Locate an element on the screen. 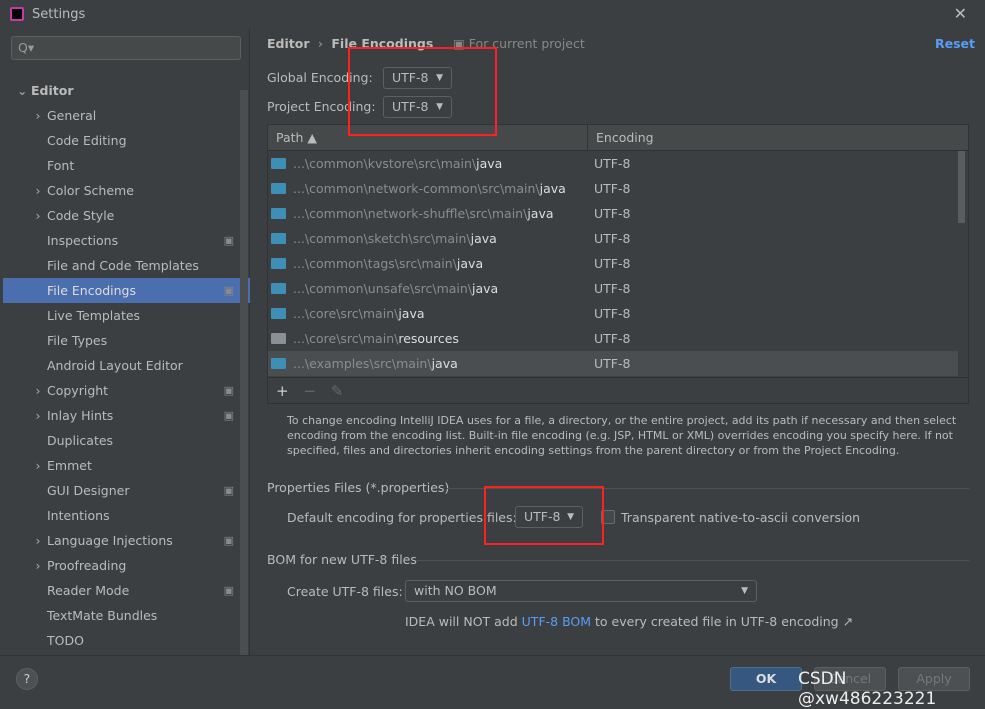 This screenshot has width=985, height=709. sidebar-item-label: File and Code Templates is located at coordinates (123, 265).